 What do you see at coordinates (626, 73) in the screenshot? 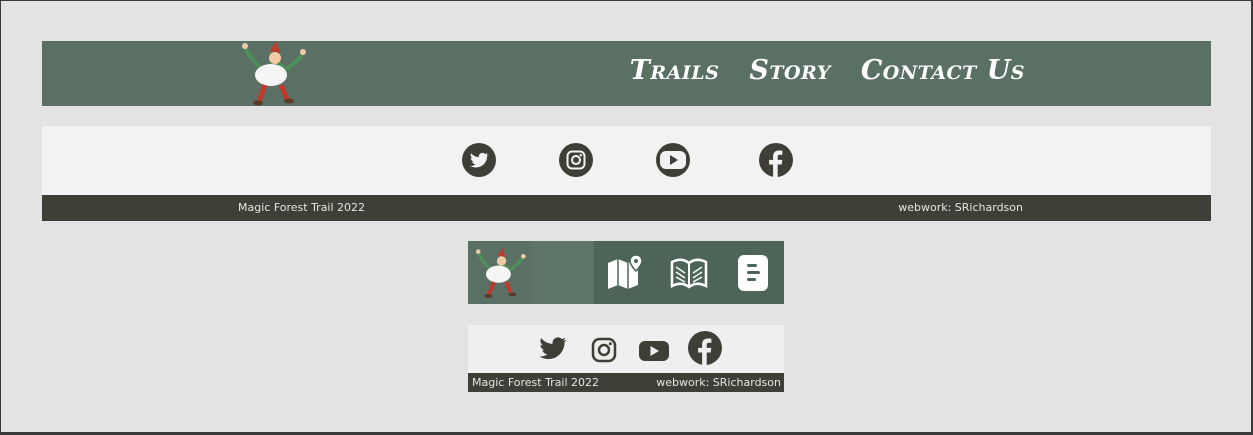
I see `desktop-header: Trails Story Contact Us` at bounding box center [626, 73].